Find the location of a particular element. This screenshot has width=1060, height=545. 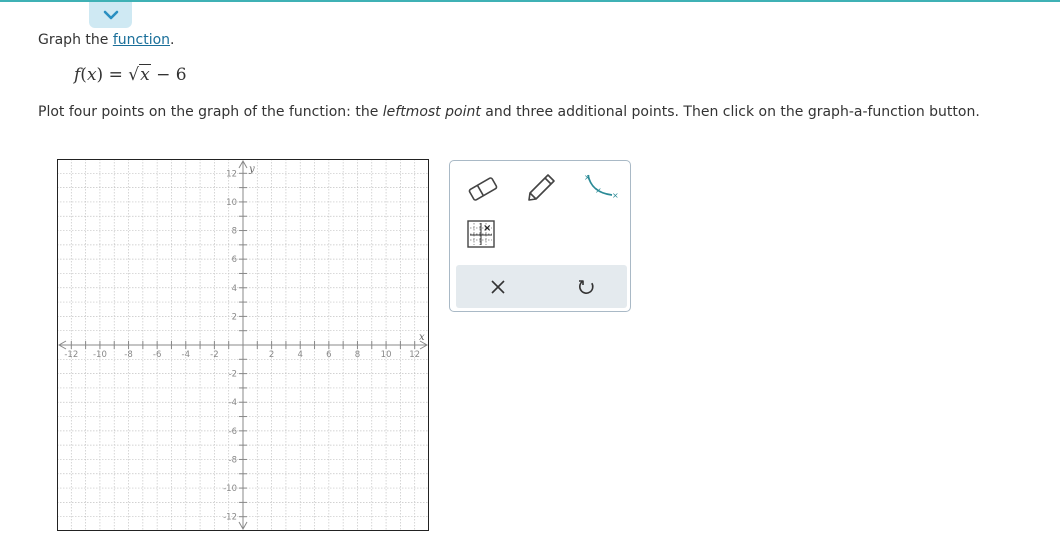

clear-icon is located at coordinates (498, 287).